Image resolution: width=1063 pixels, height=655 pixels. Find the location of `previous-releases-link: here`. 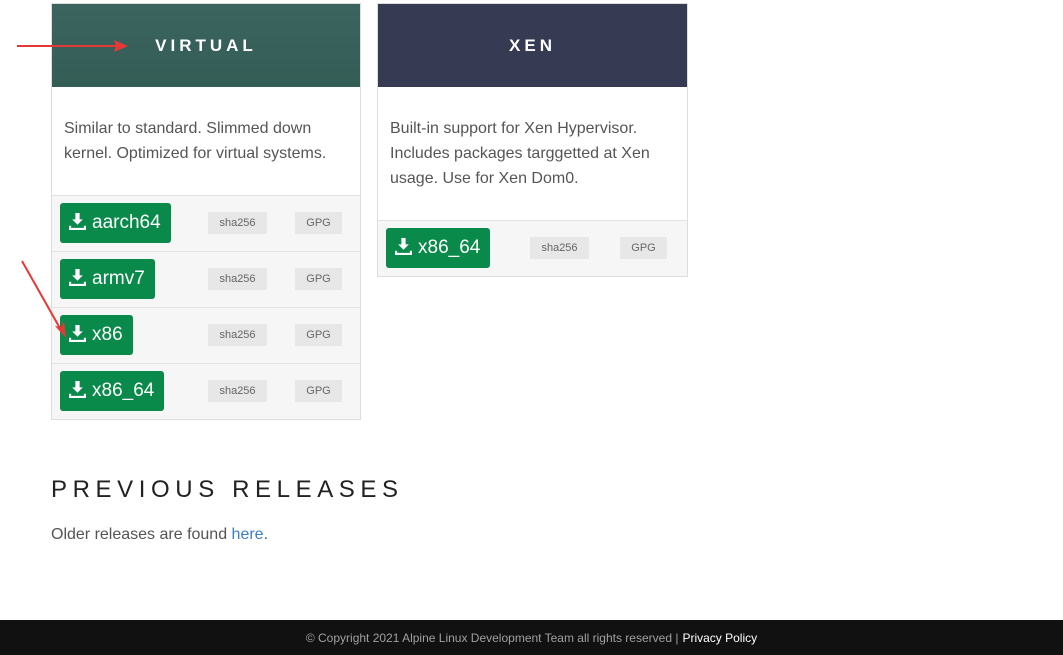

previous-releases-link: here is located at coordinates (248, 534).